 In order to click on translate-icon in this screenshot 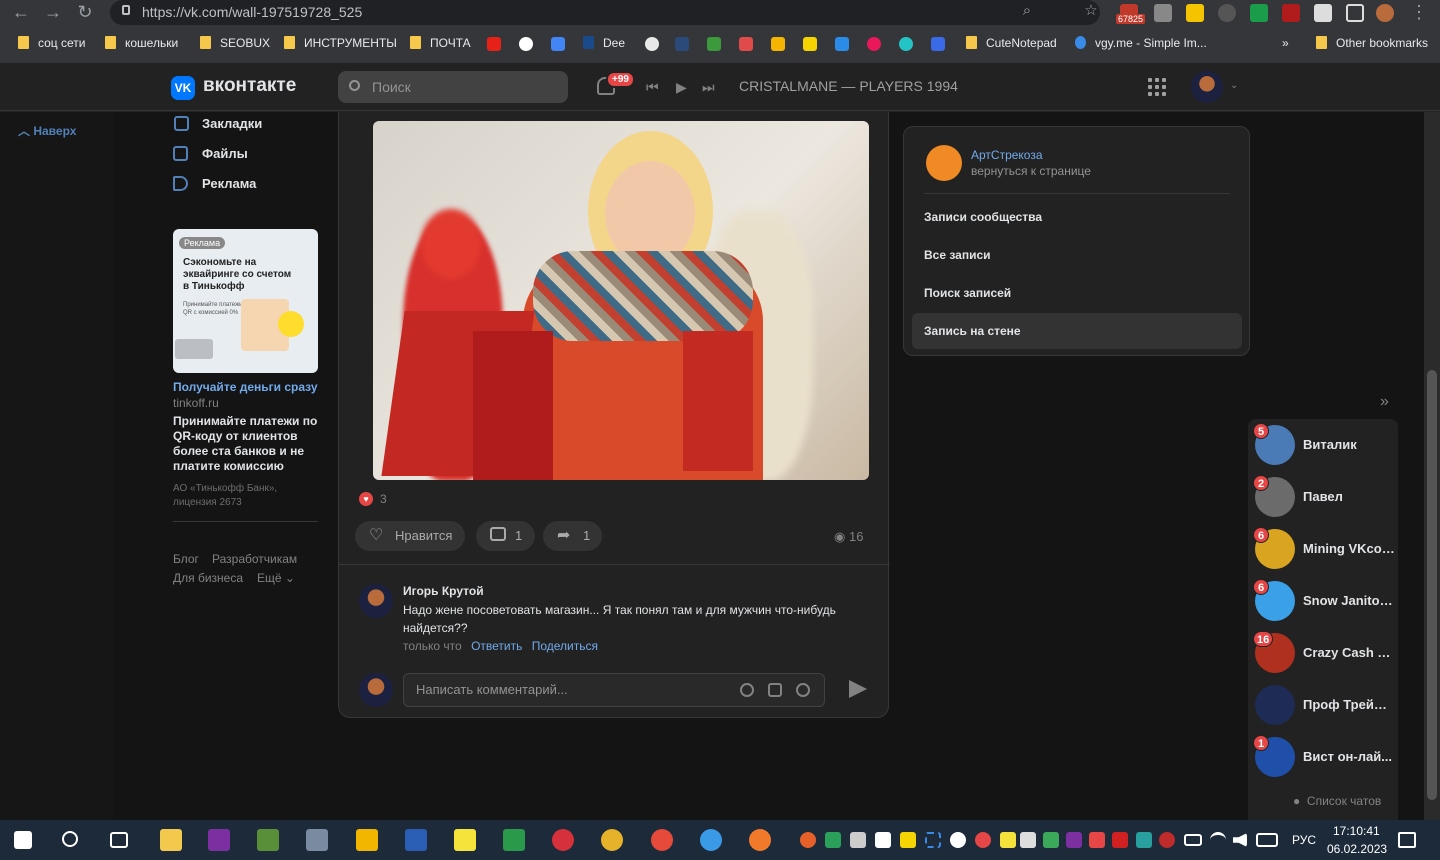, I will do `click(558, 44)`.